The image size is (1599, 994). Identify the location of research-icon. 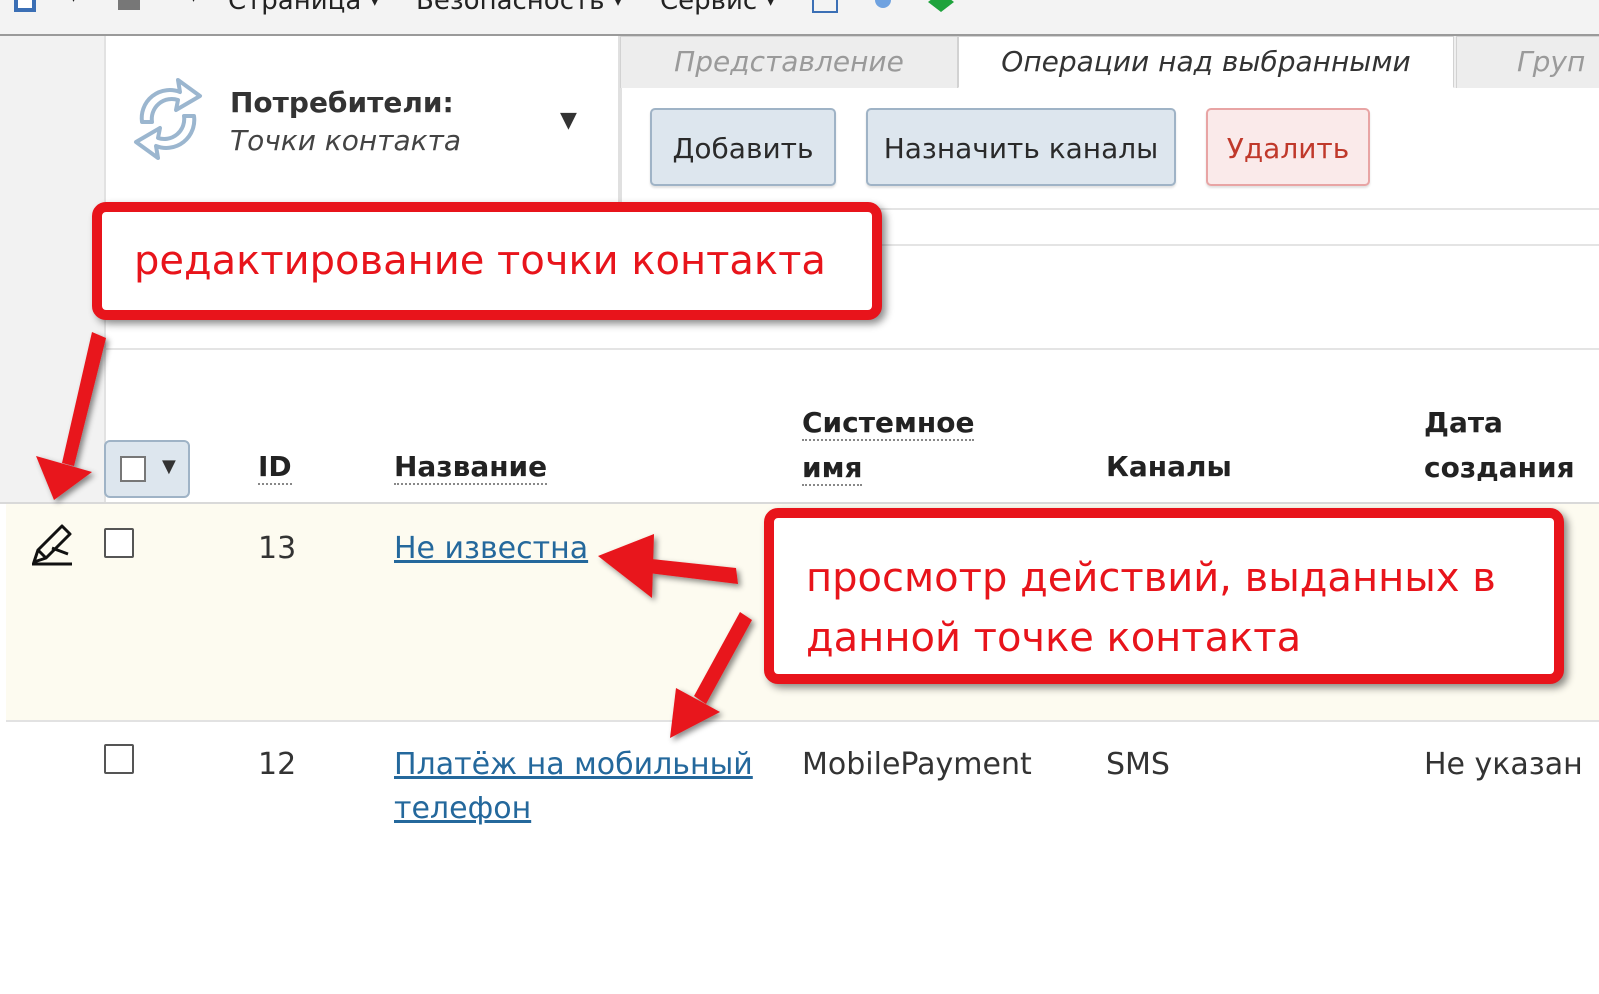
(883, 7).